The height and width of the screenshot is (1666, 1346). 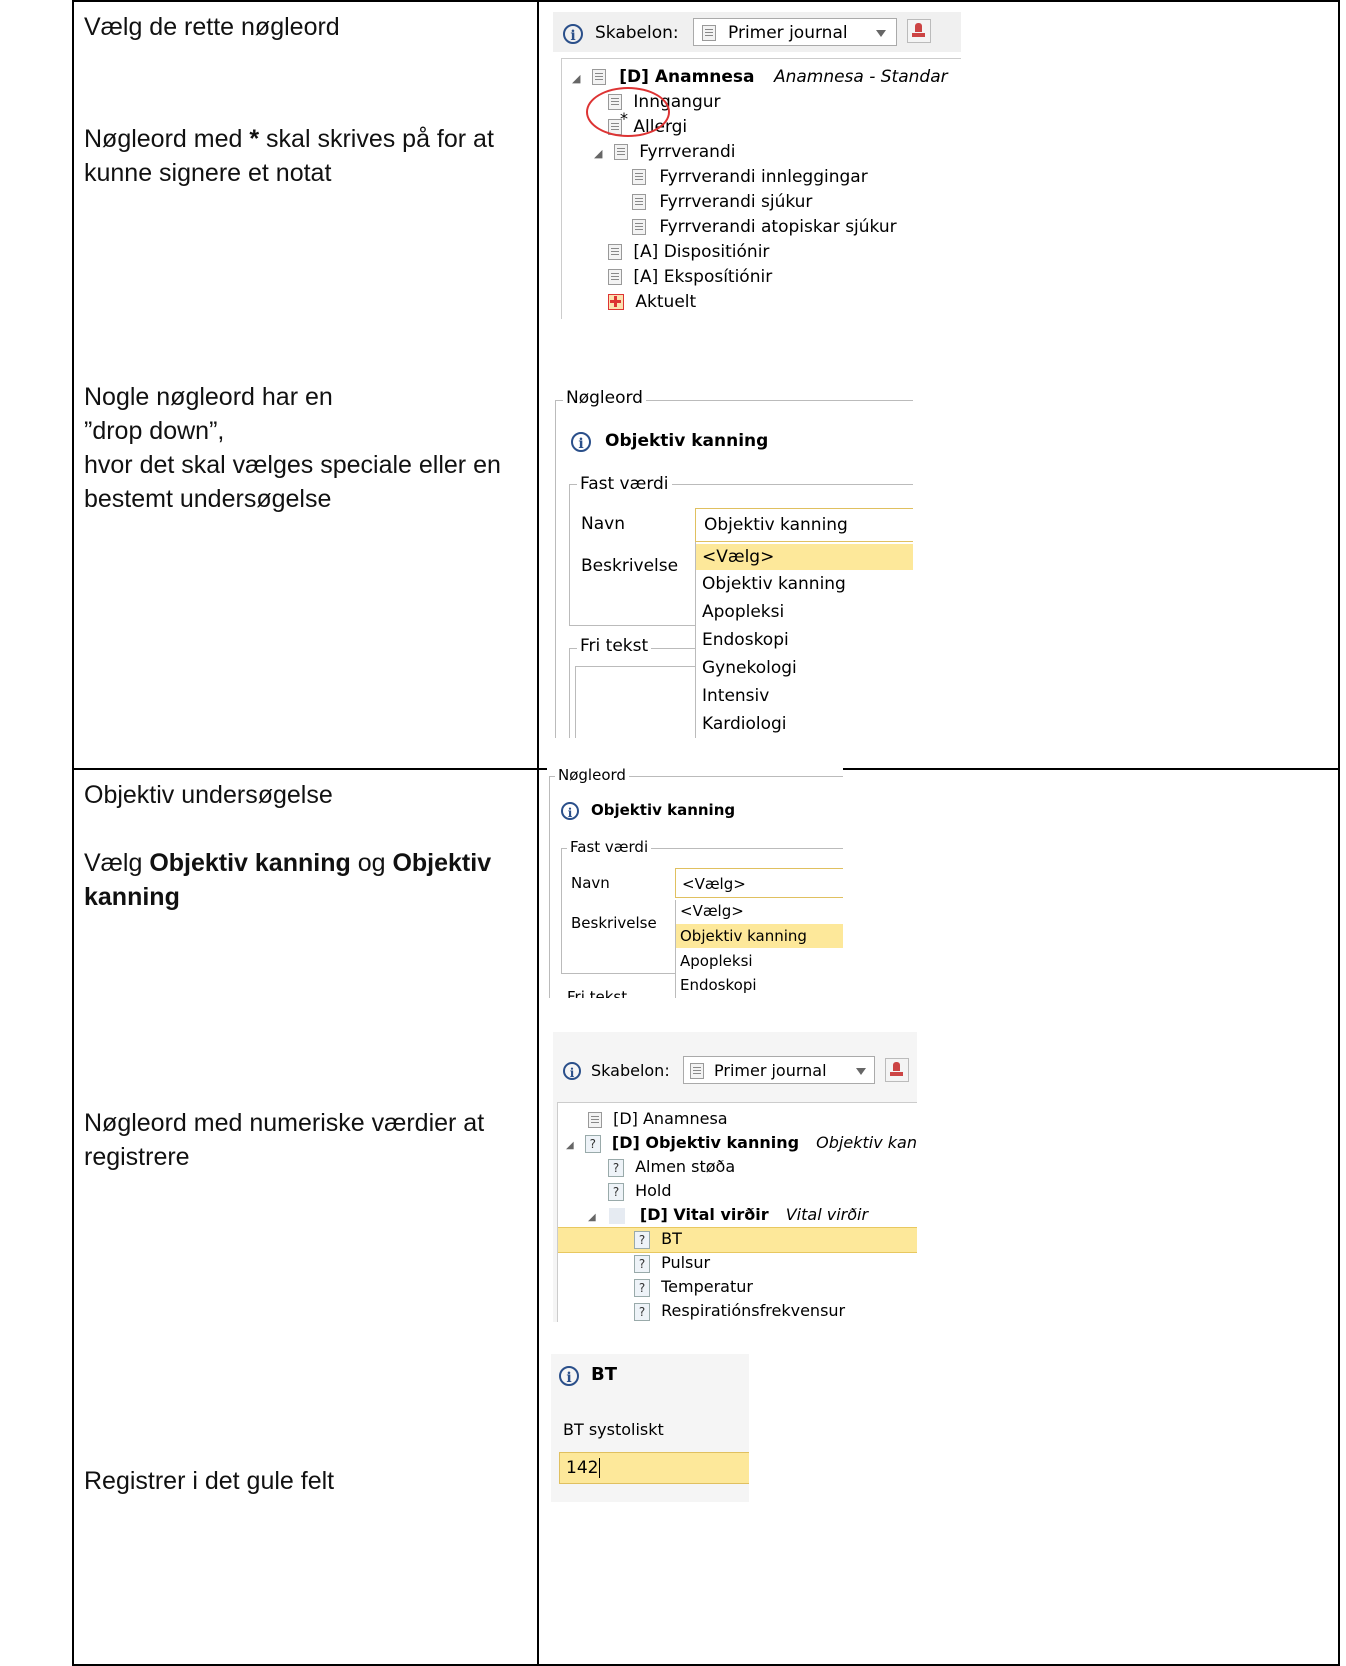 I want to click on tree-label: [A] Eksposítiónir, so click(x=703, y=277).